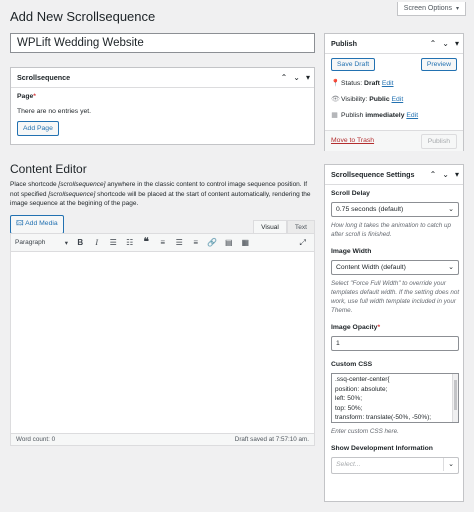 This screenshot has width=474, height=512. Describe the element at coordinates (394, 140) in the screenshot. I see `publish-actions: Move to Trash Publish` at that location.